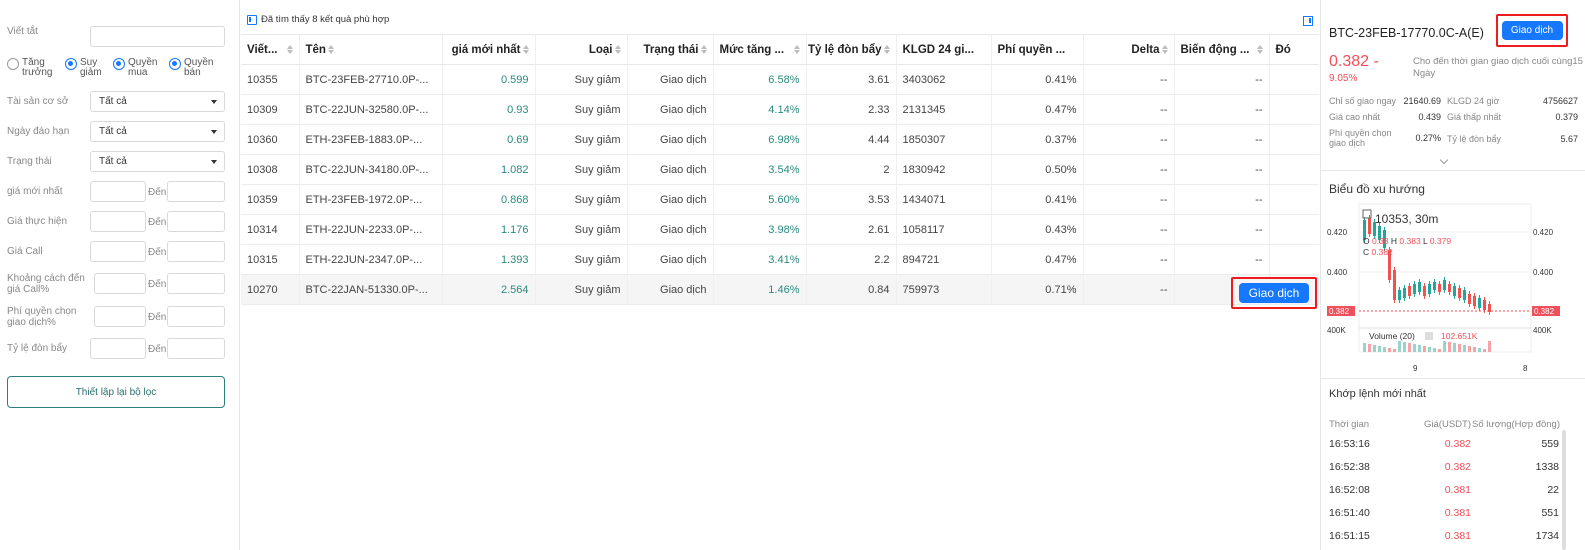 This screenshot has width=1585, height=550. I want to click on col-type: Loại, so click(581, 49).